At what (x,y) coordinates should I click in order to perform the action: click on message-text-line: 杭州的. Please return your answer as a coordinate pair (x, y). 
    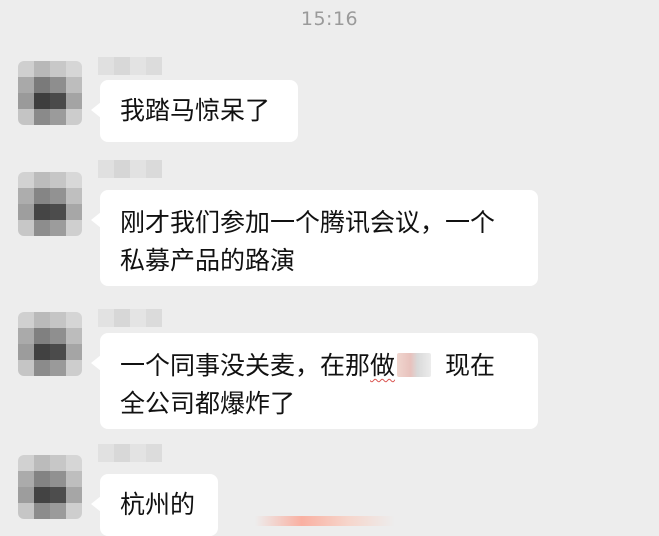
    Looking at the image, I should click on (158, 504).